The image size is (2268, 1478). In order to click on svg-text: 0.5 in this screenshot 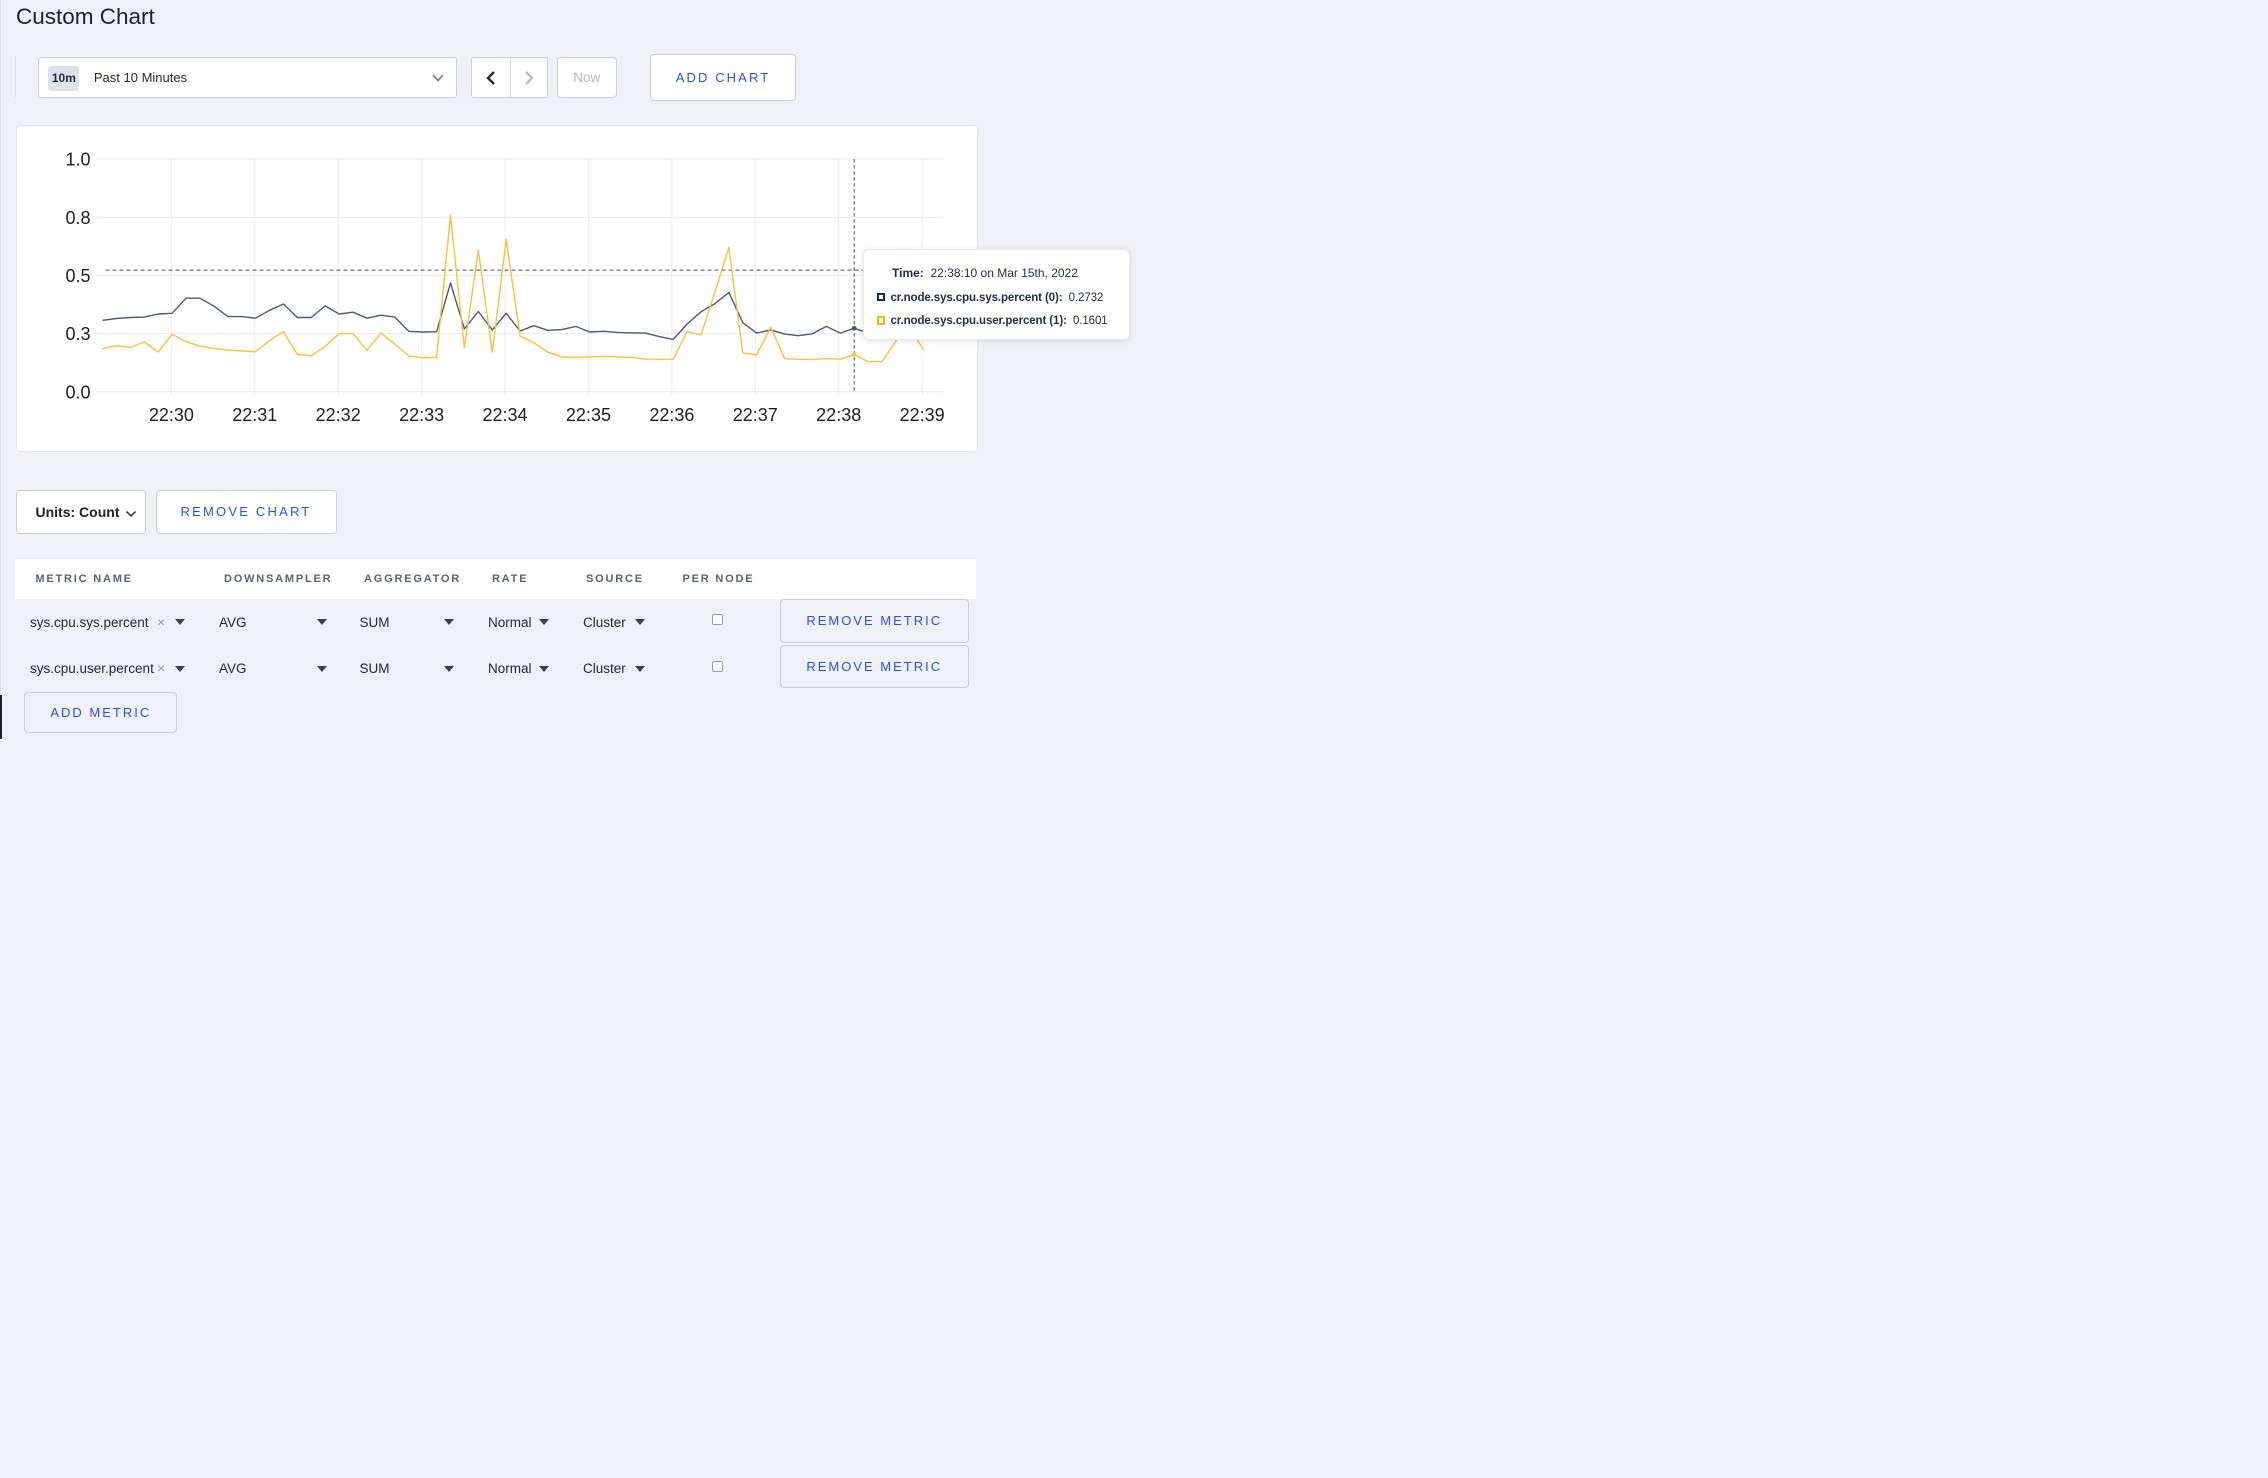, I will do `click(77, 276)`.